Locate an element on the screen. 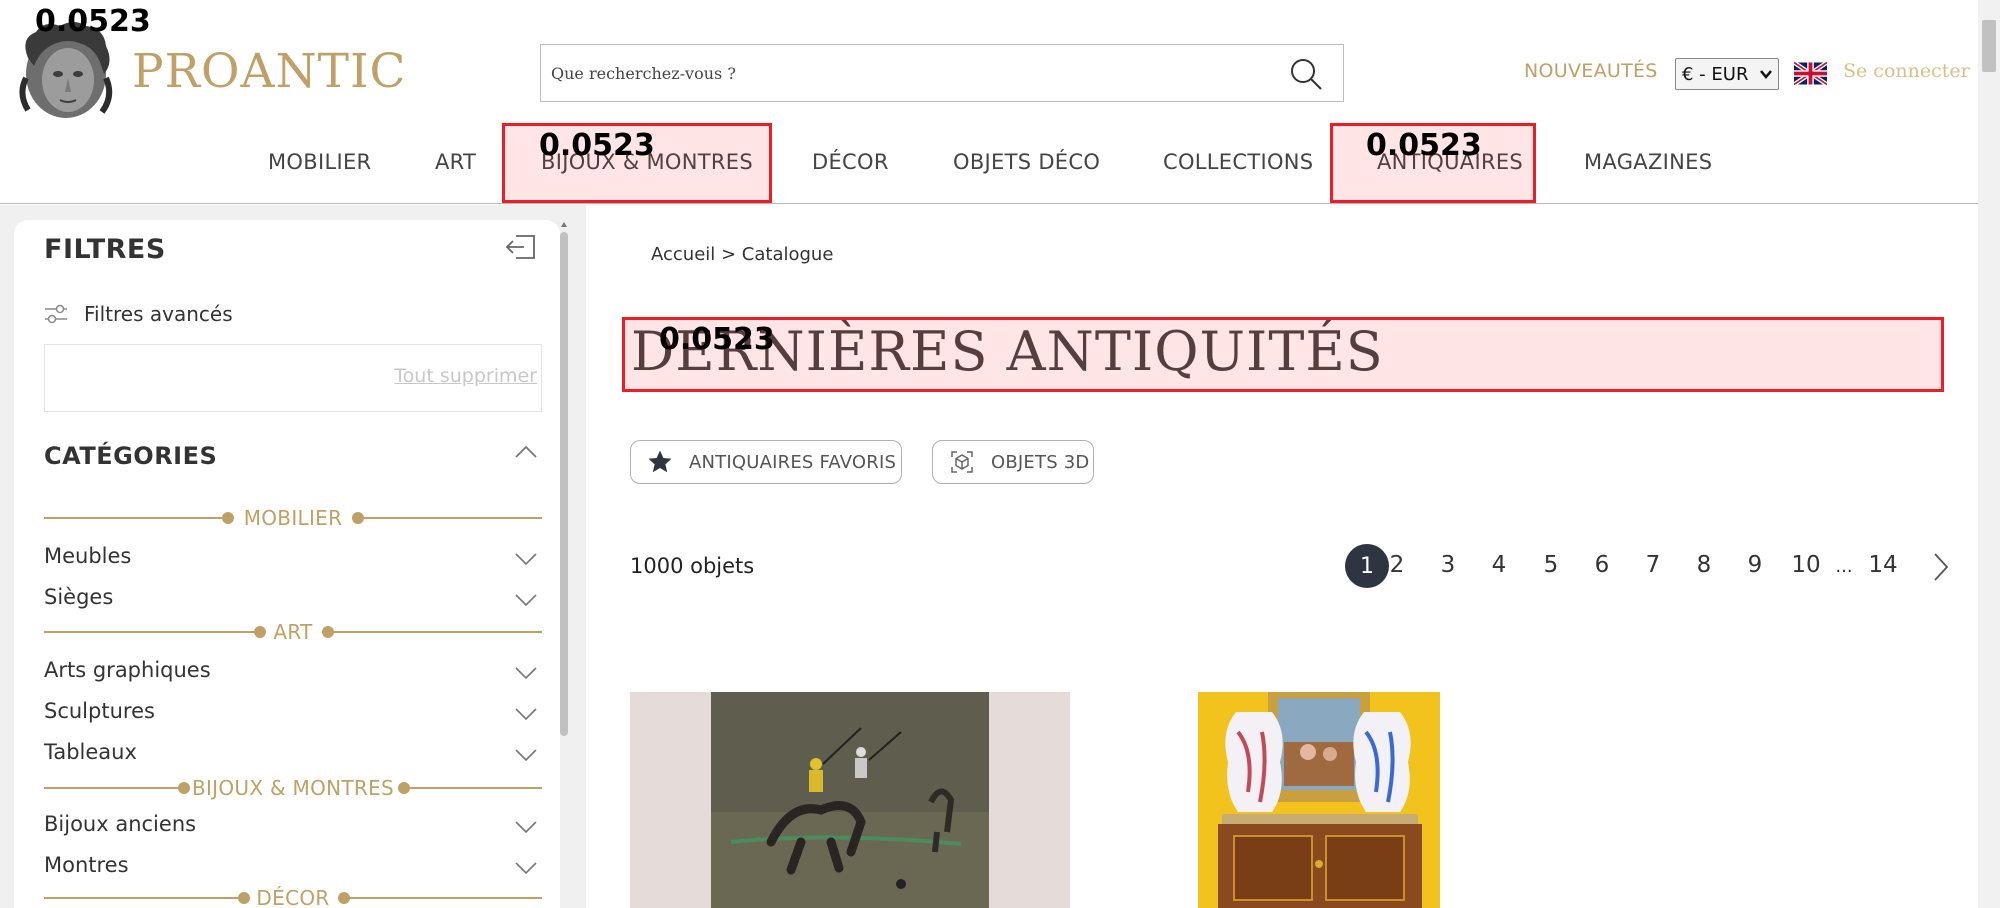 The width and height of the screenshot is (2000, 908). category-item-label: Arts graphiques is located at coordinates (127, 670).